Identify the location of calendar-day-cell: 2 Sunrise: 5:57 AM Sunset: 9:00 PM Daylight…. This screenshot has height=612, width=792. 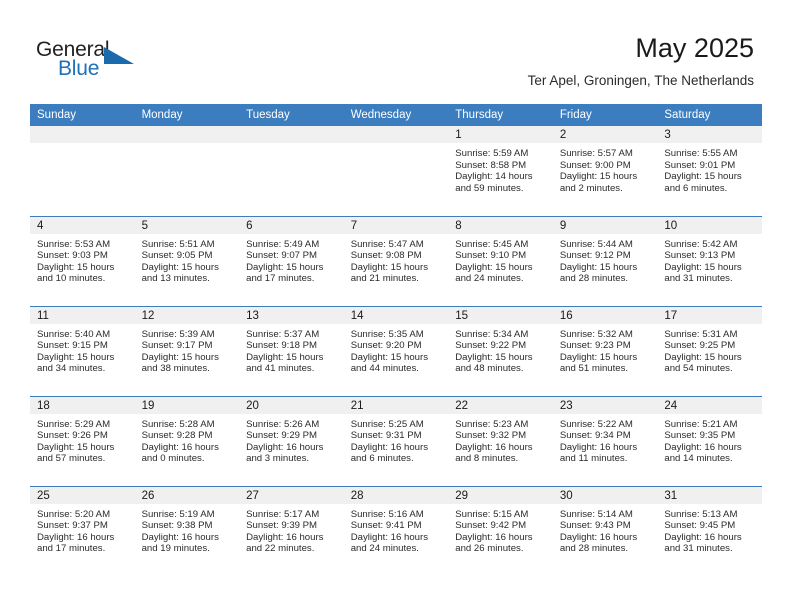
(605, 171).